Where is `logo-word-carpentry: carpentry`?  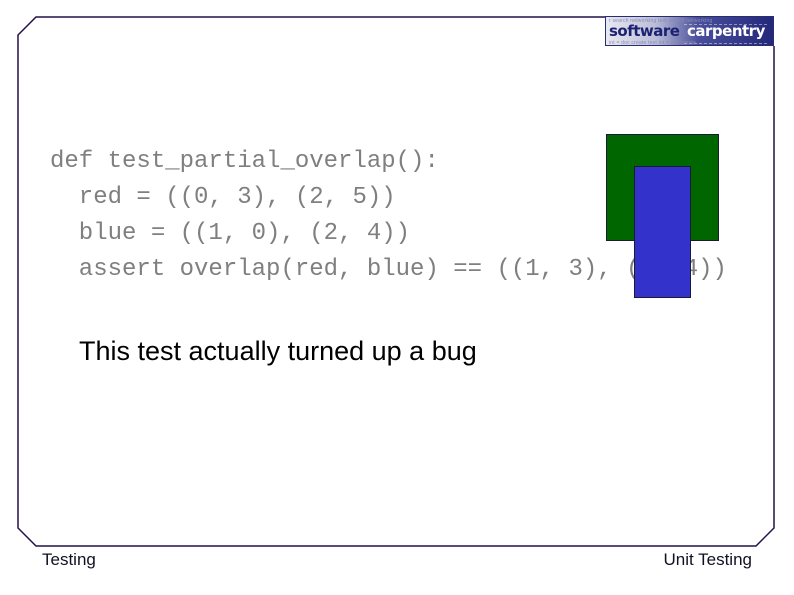
logo-word-carpentry: carpentry is located at coordinates (726, 31).